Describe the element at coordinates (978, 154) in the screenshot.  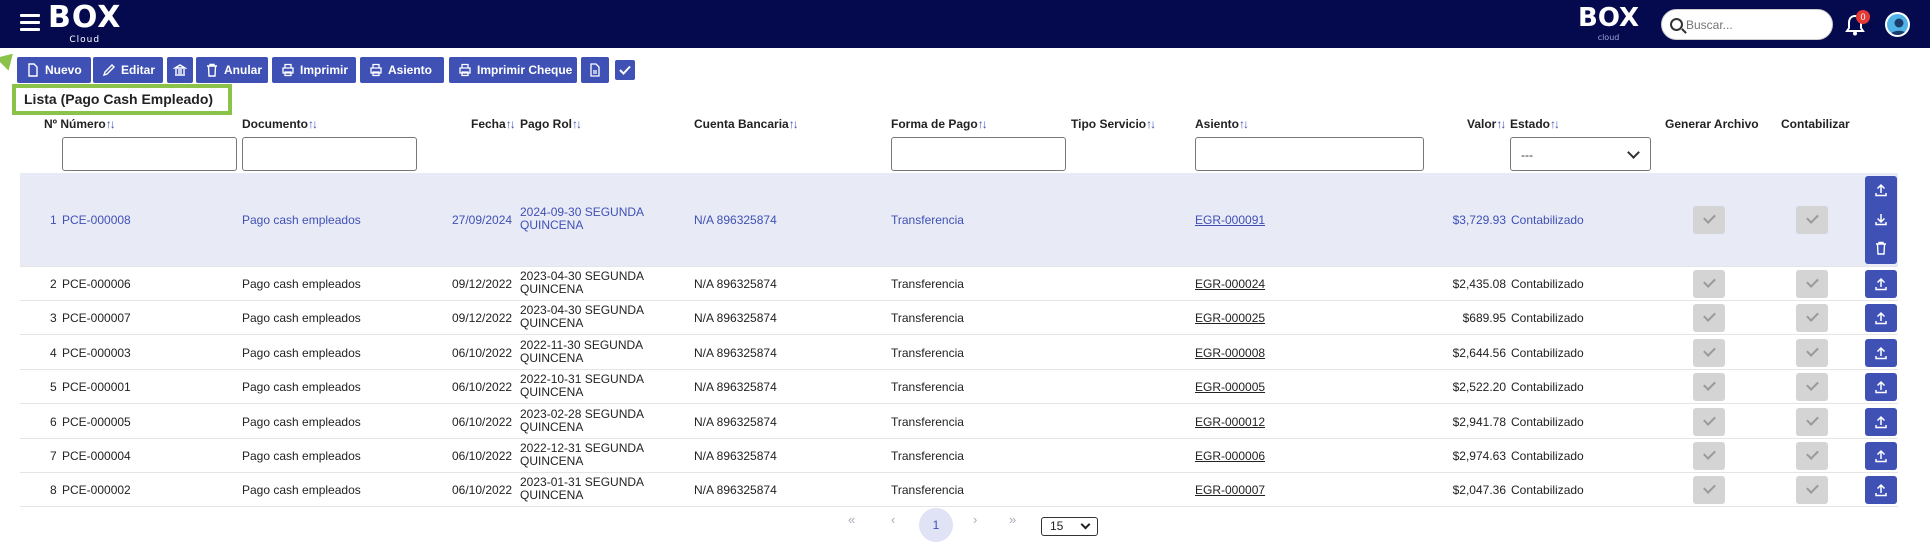
I see `filter-forma-pago-input` at that location.